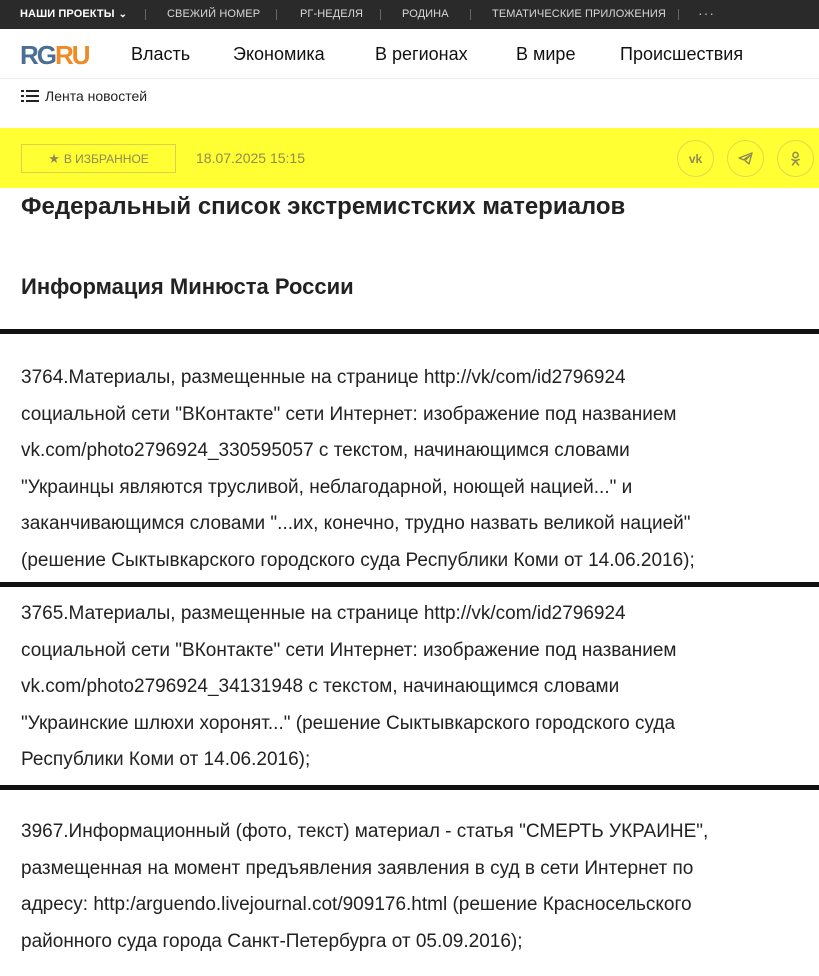 This screenshot has height=976, width=819. What do you see at coordinates (213, 14) in the screenshot?
I see `link-fresh-issue: СВЕЖИЙ НОМЕР` at bounding box center [213, 14].